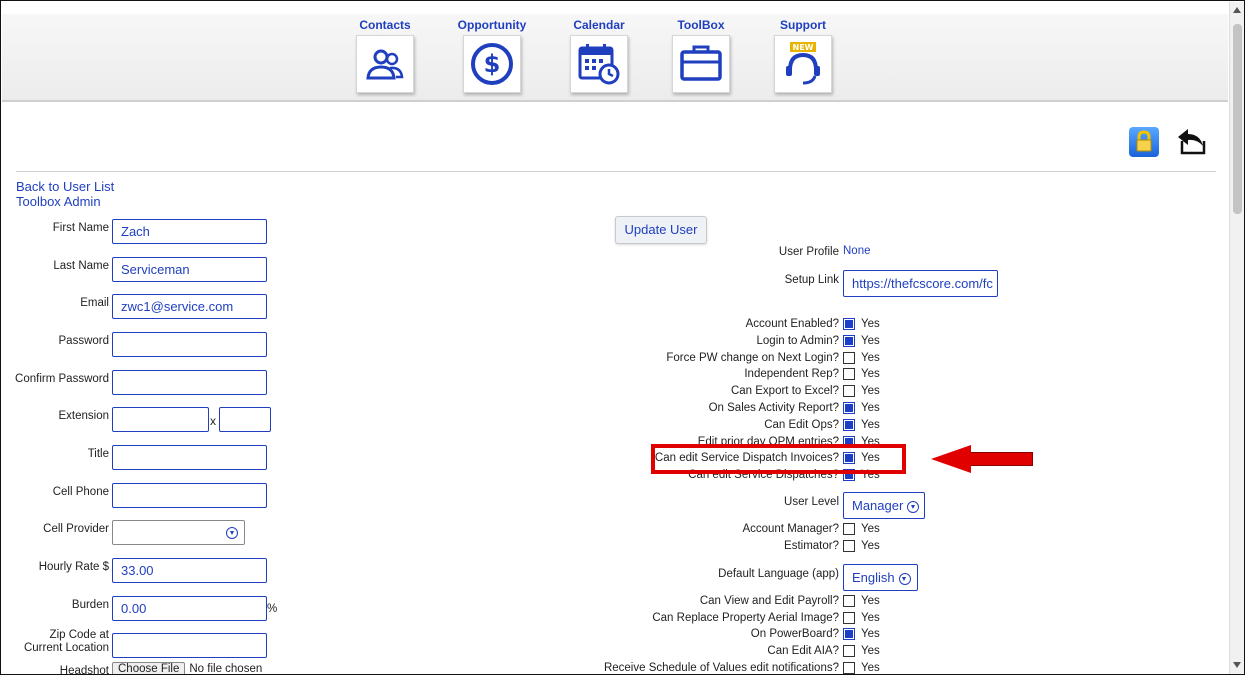 The height and width of the screenshot is (675, 1245). Describe the element at coordinates (84, 670) in the screenshot. I see `headshot-label: Headshot` at that location.